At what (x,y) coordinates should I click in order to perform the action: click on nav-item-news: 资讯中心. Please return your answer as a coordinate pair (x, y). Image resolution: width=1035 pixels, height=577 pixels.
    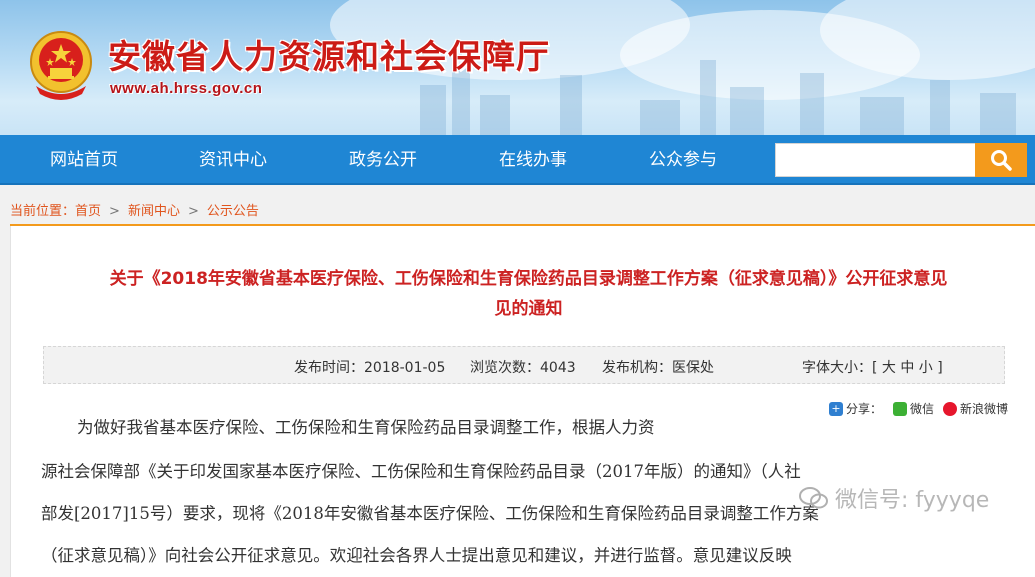
    Looking at the image, I should click on (233, 160).